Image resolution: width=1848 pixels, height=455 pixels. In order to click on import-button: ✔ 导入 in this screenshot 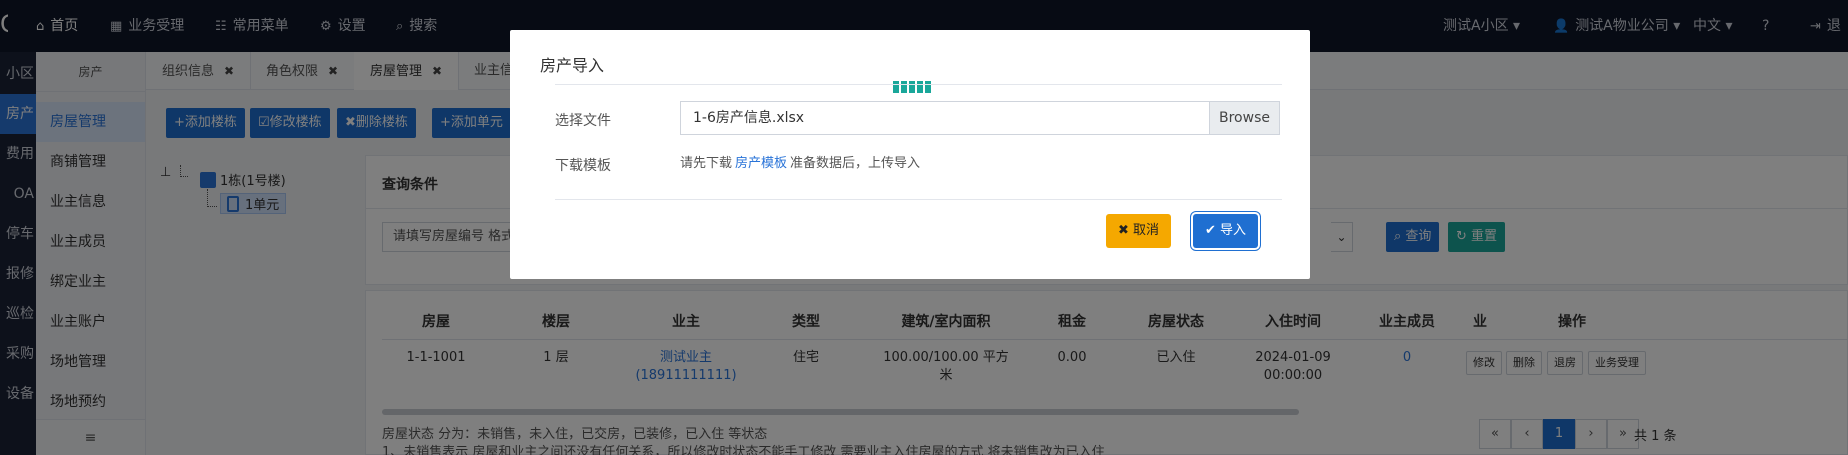, I will do `click(1226, 231)`.